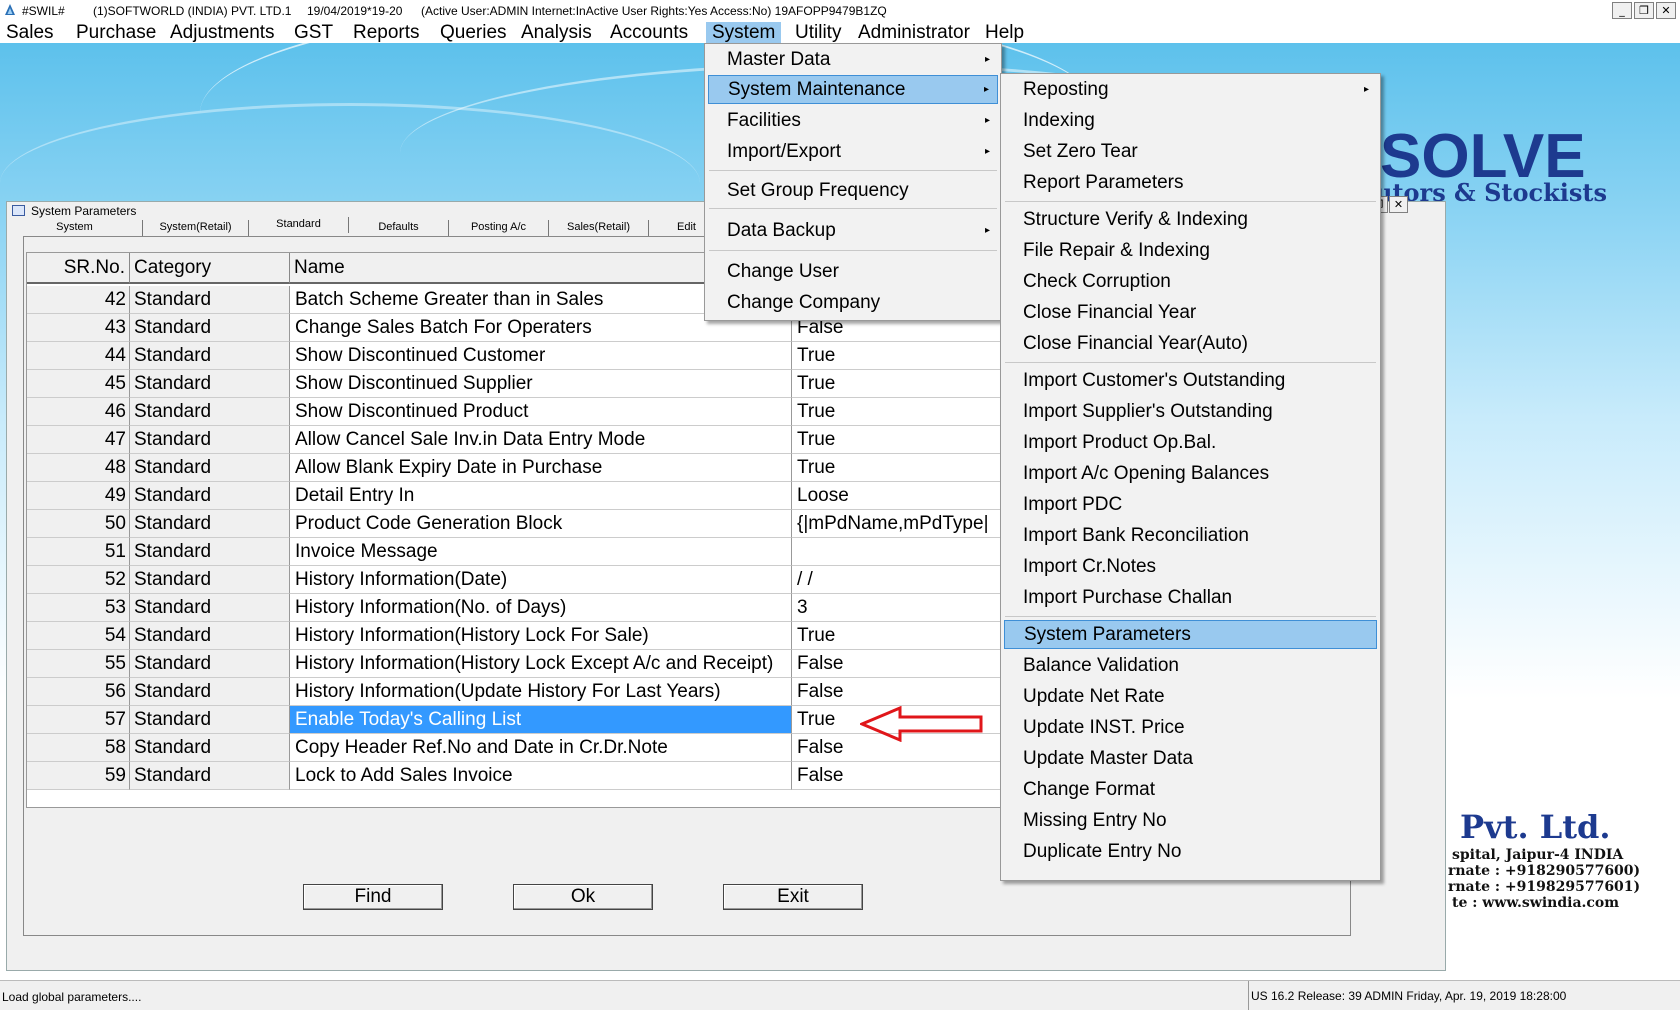 Image resolution: width=1680 pixels, height=1010 pixels. Describe the element at coordinates (78, 692) in the screenshot. I see `cell-srno: 56` at that location.